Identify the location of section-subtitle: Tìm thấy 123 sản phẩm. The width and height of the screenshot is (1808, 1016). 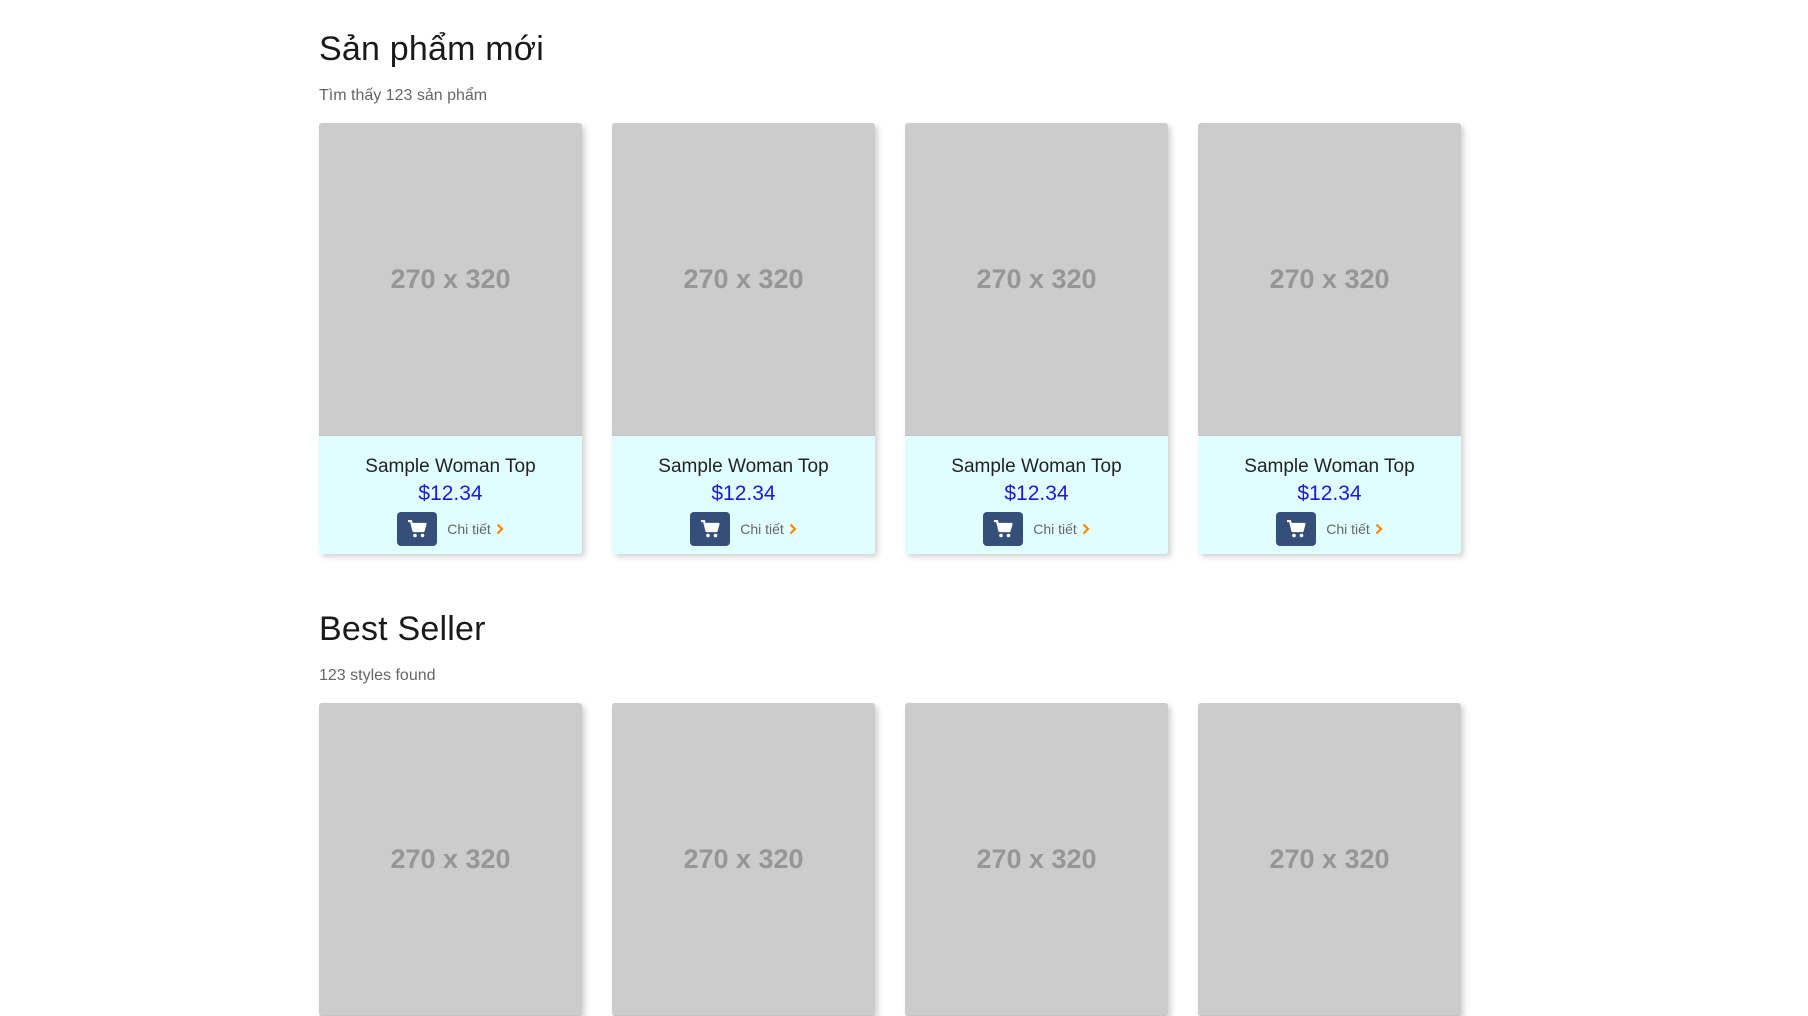
(403, 95).